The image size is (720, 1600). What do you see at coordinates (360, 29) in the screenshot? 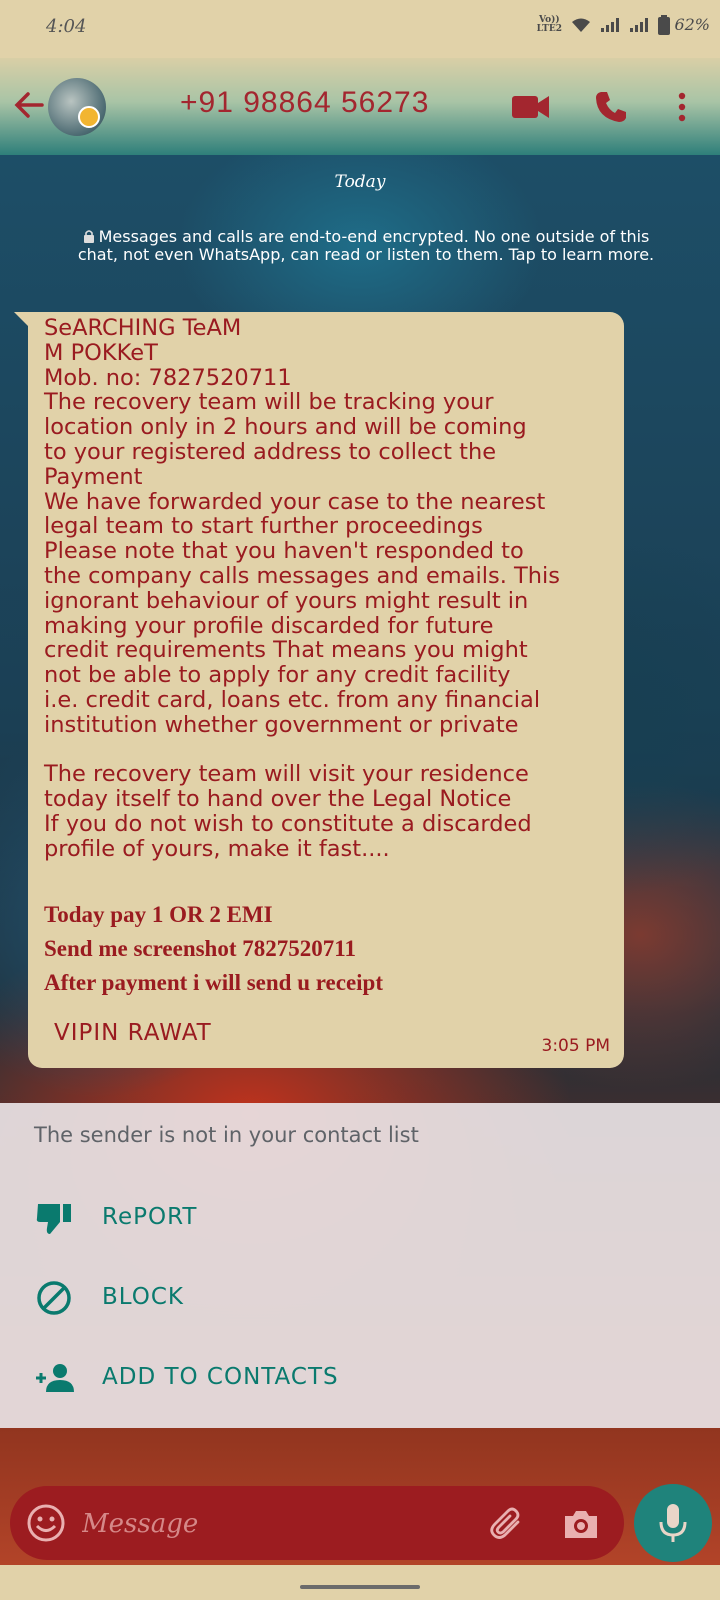
I see `status-bar: 4:04 Vo)) LTE2 62%` at bounding box center [360, 29].